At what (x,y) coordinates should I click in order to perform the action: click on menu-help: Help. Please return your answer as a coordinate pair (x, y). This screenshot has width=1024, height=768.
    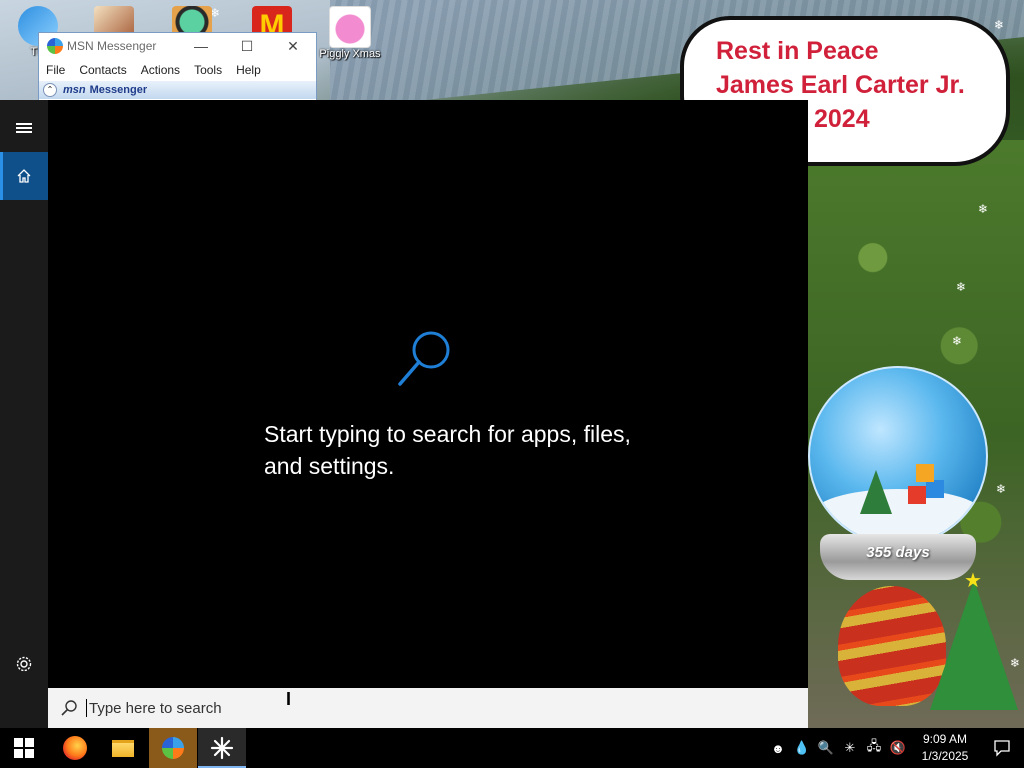
    Looking at the image, I should click on (248, 70).